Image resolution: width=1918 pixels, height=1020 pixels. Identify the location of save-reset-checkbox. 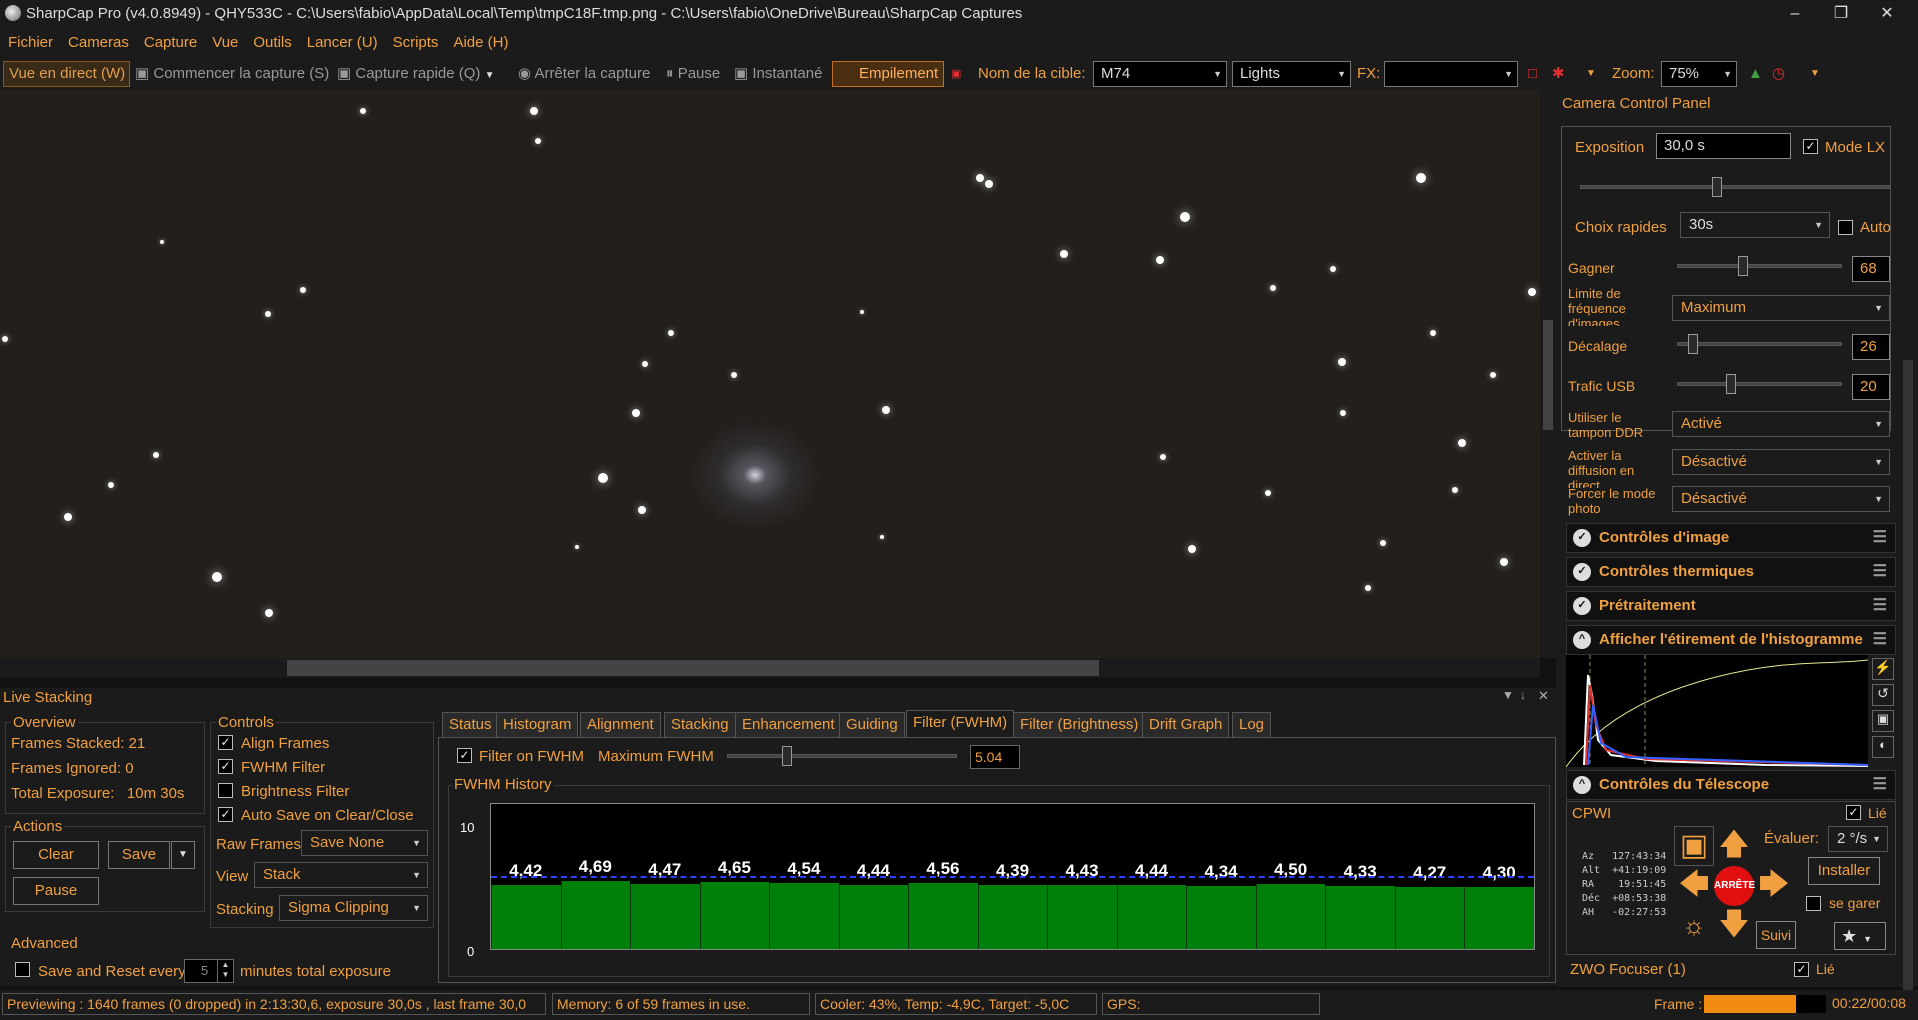
(22, 969).